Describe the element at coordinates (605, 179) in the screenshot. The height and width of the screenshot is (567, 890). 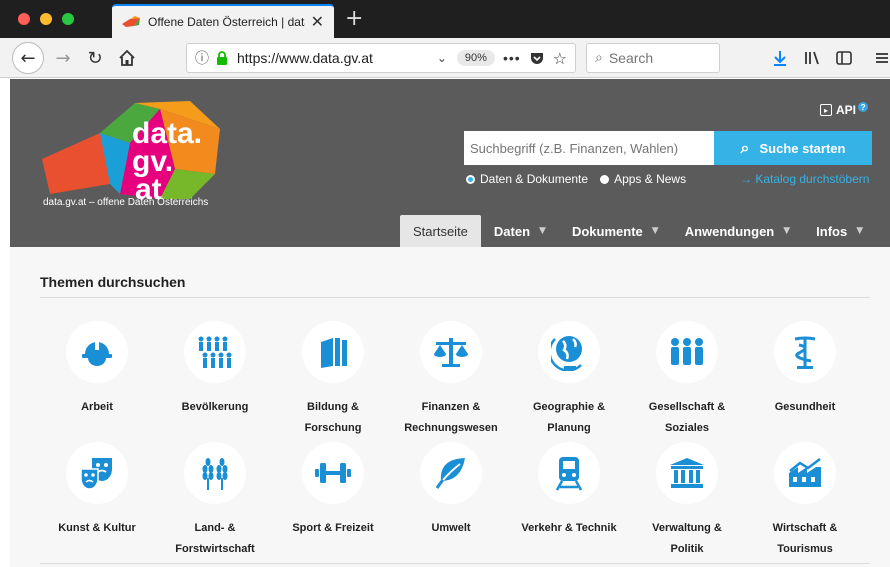
I see `radio-apps` at that location.